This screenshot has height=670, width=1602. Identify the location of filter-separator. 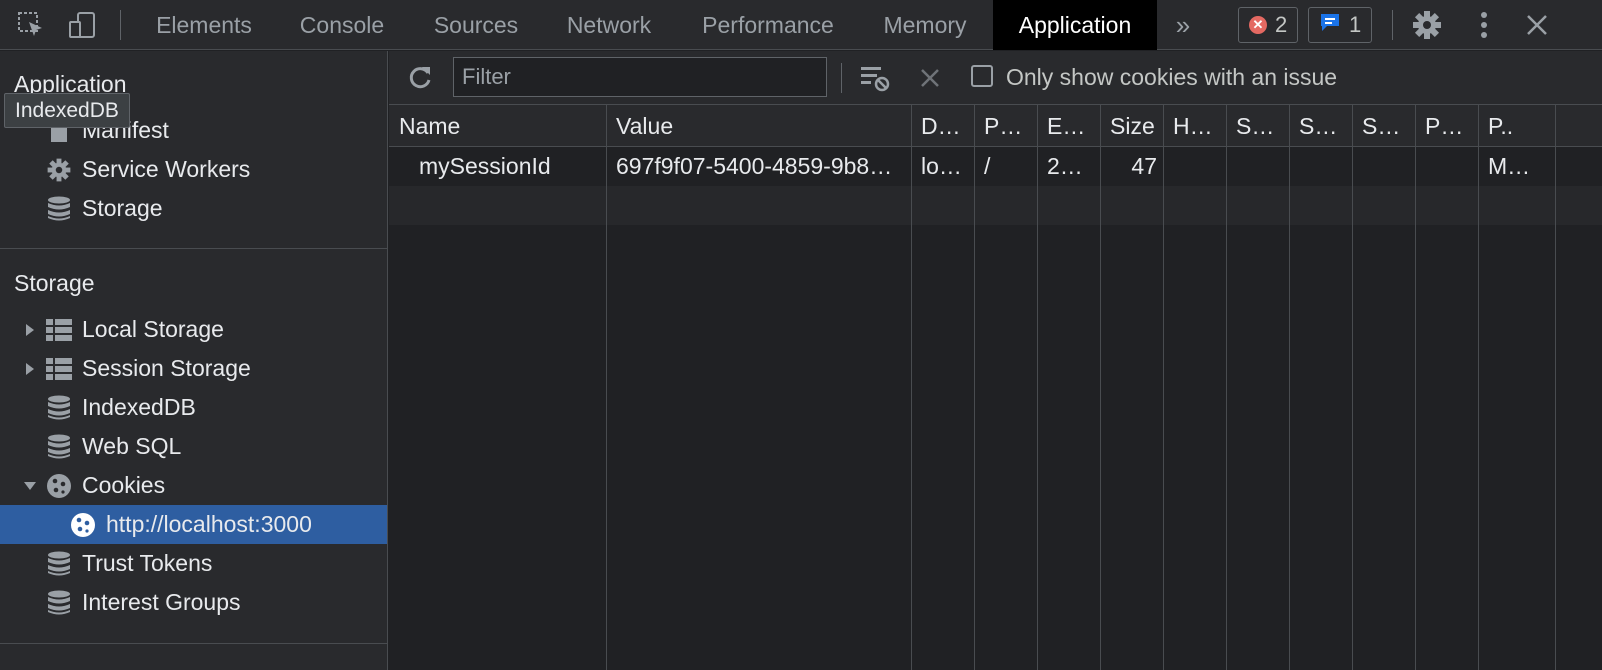
(841, 78).